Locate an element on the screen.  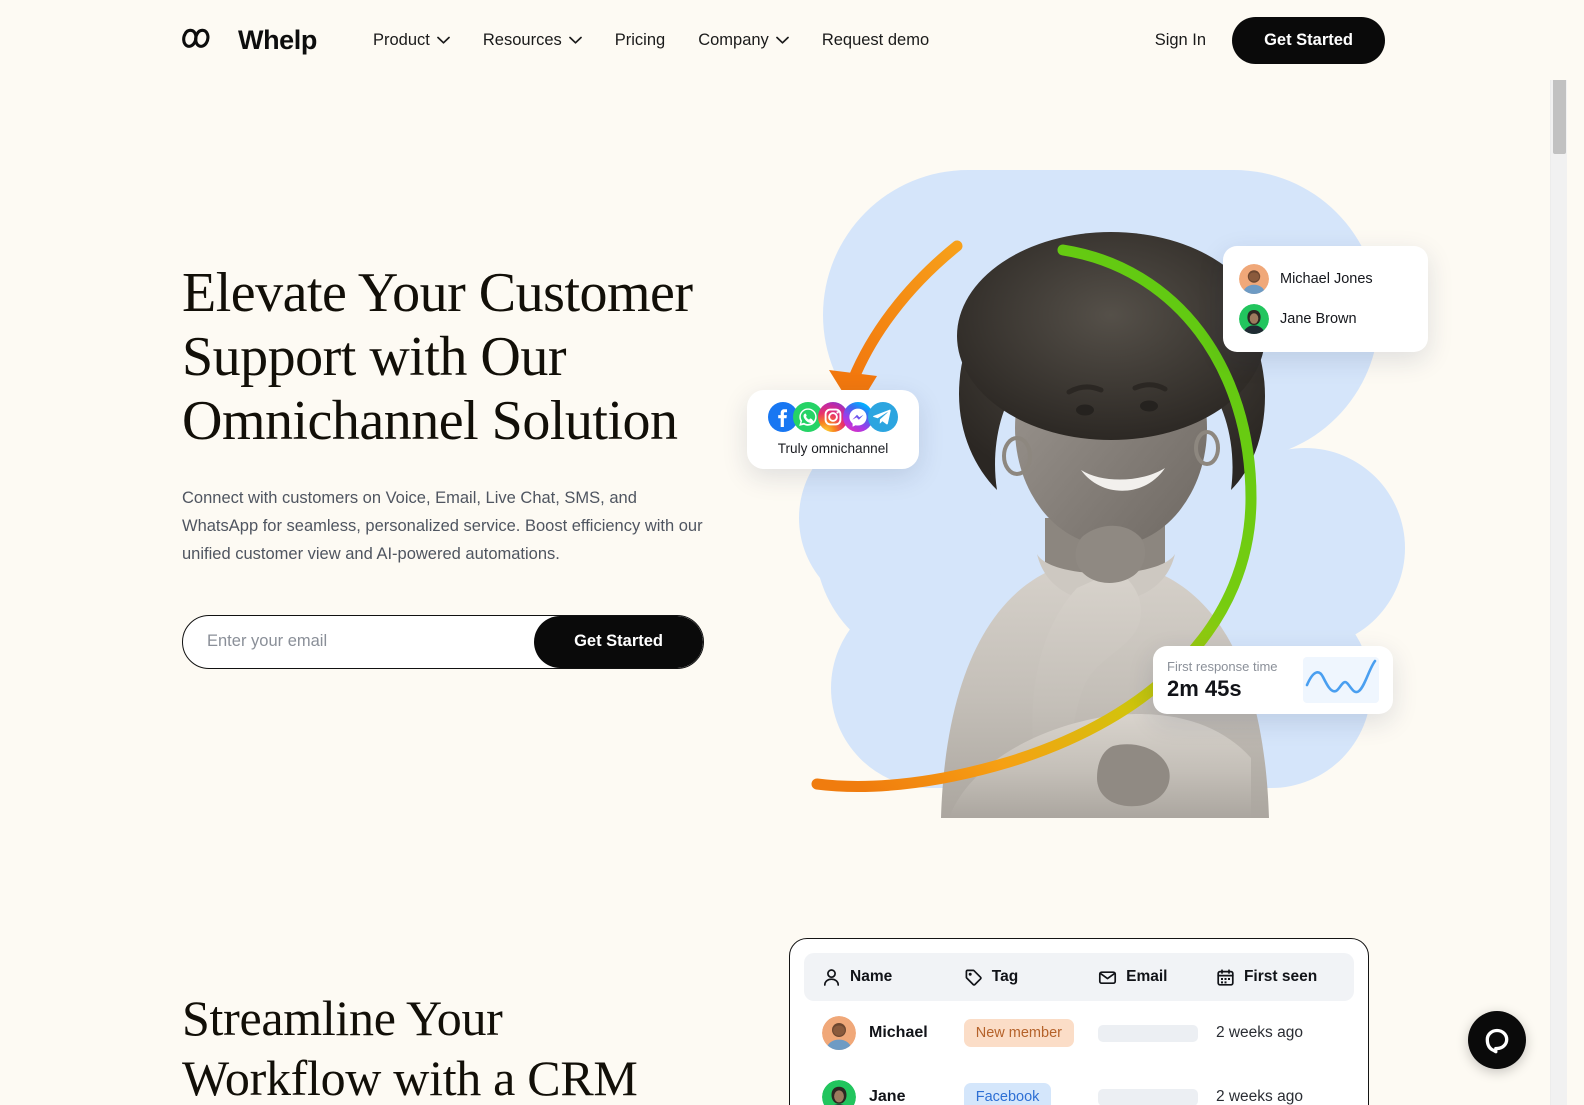
nav-item-resources: Resources is located at coordinates (532, 40).